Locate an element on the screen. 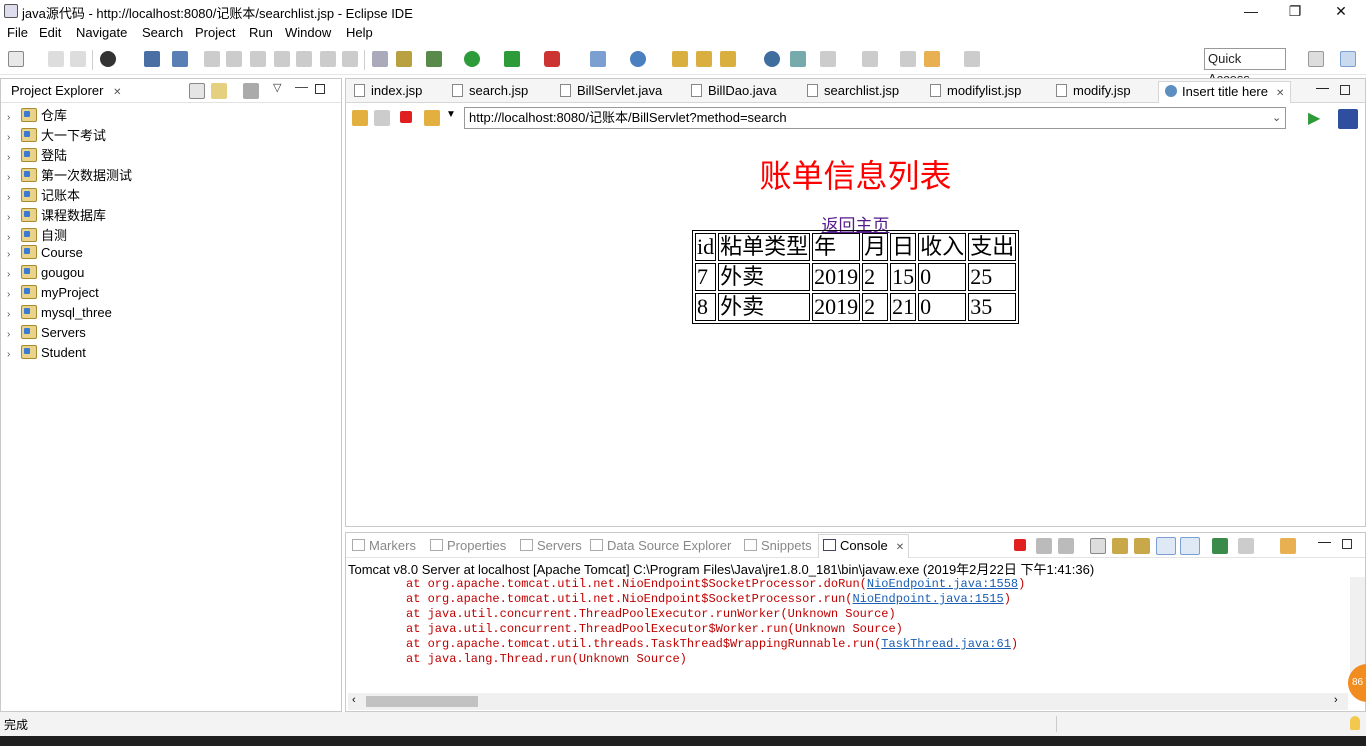 This screenshot has height=746, width=1366. open-resource-icon is located at coordinates (704, 59).